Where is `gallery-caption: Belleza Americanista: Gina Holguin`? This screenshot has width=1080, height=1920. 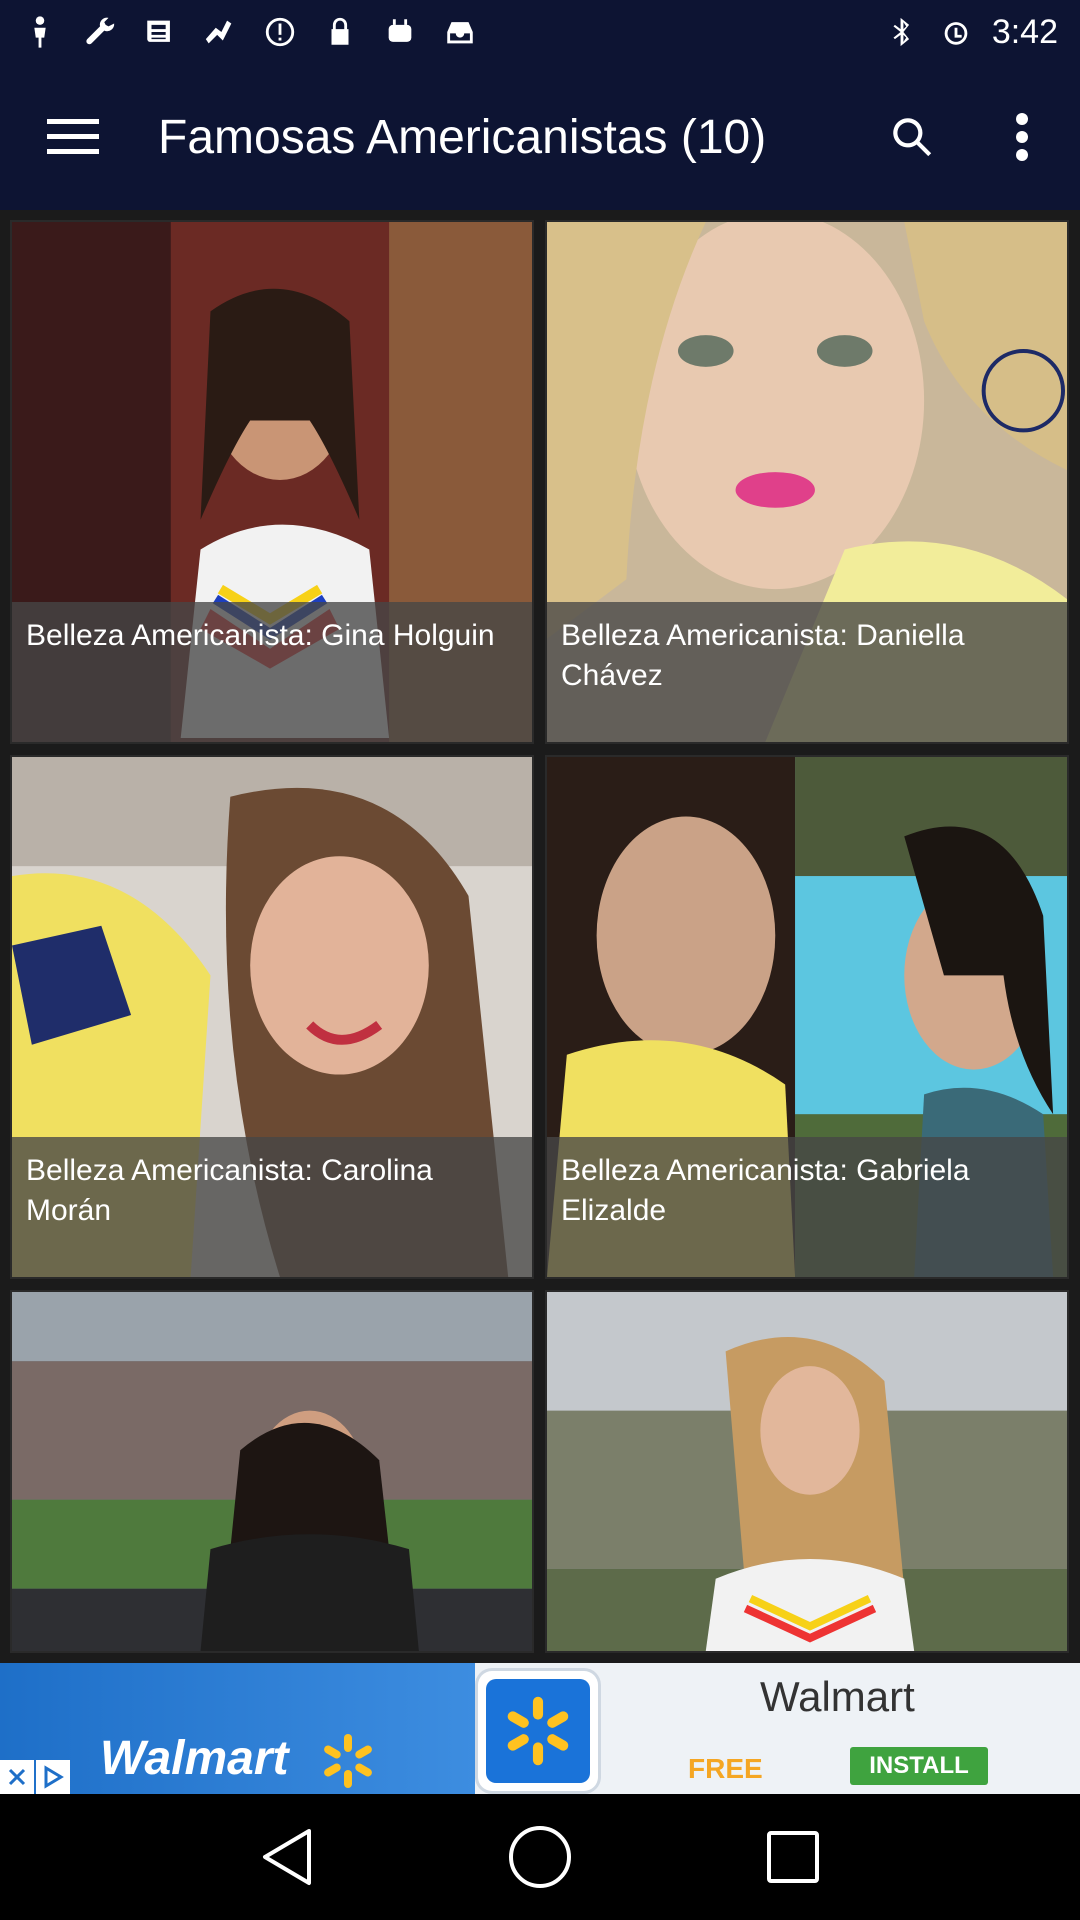 gallery-caption: Belleza Americanista: Gina Holguin is located at coordinates (272, 672).